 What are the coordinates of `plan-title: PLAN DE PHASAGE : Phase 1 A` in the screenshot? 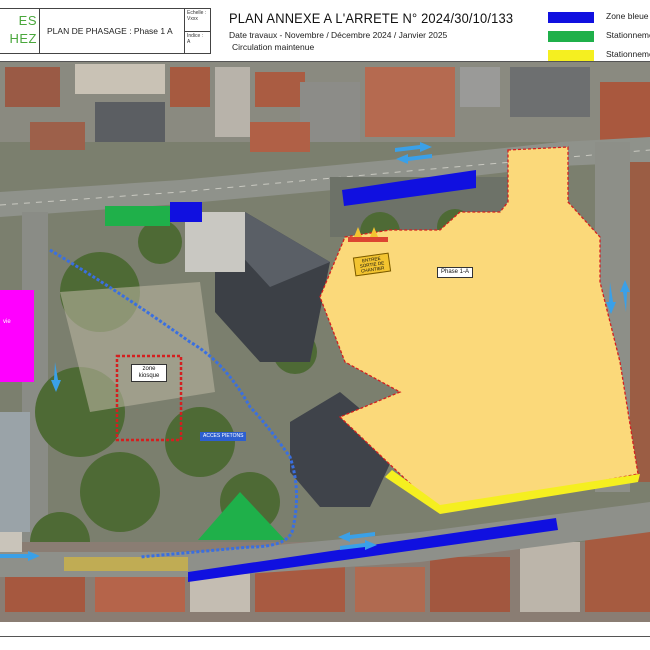 It's located at (112, 31).